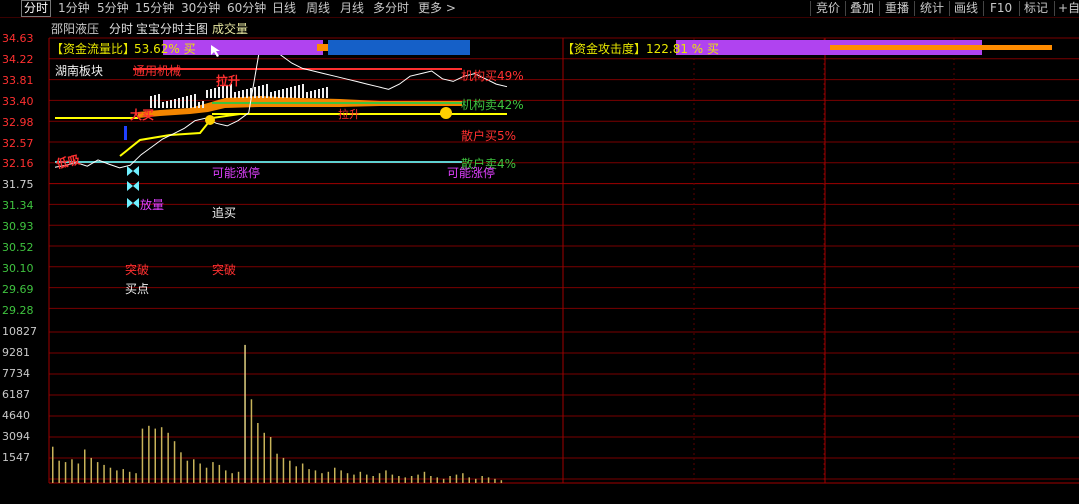 Image resolution: width=1079 pixels, height=504 pixels. Describe the element at coordinates (79, 71) in the screenshot. I see `sector-label: 湖南板块` at that location.